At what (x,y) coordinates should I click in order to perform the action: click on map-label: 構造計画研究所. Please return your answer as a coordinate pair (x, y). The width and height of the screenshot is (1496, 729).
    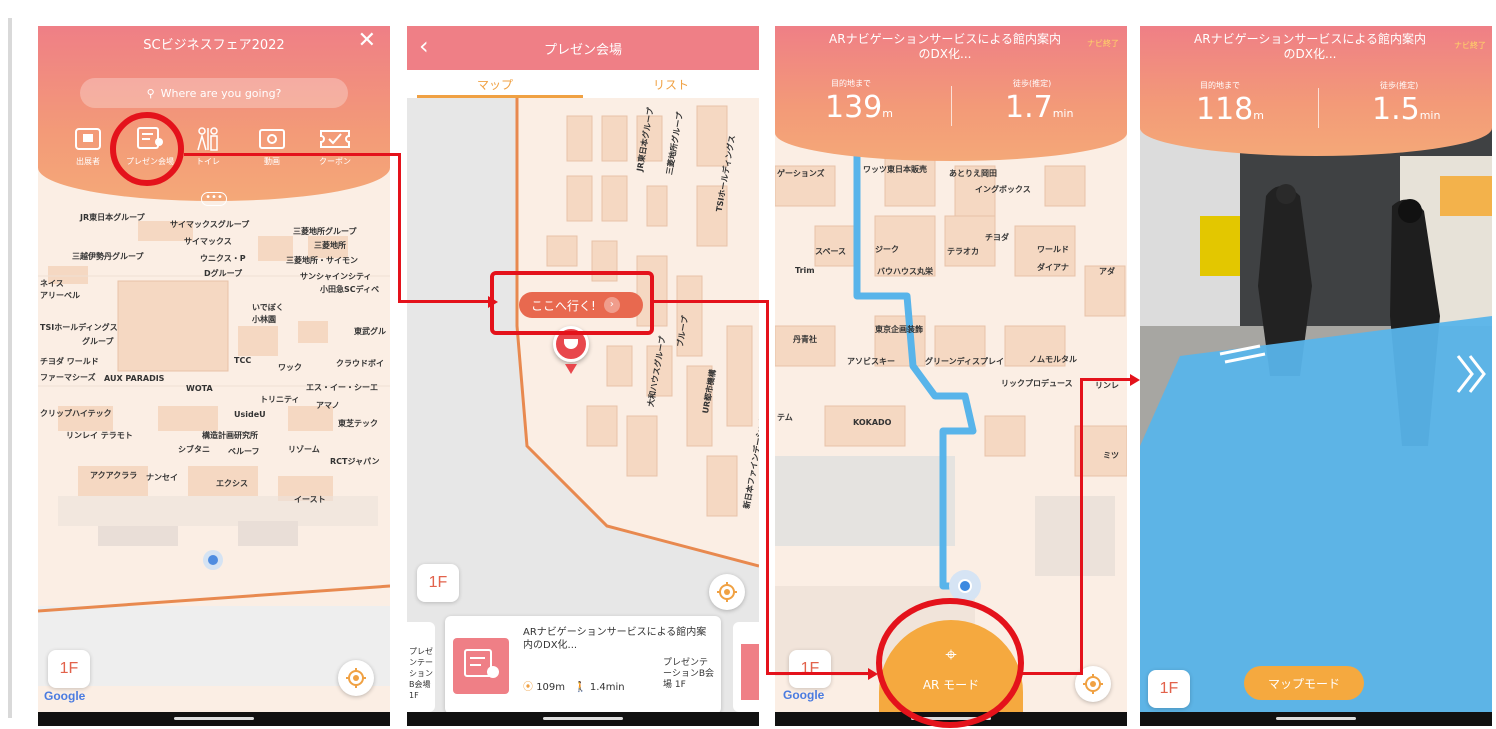
    Looking at the image, I should click on (230, 435).